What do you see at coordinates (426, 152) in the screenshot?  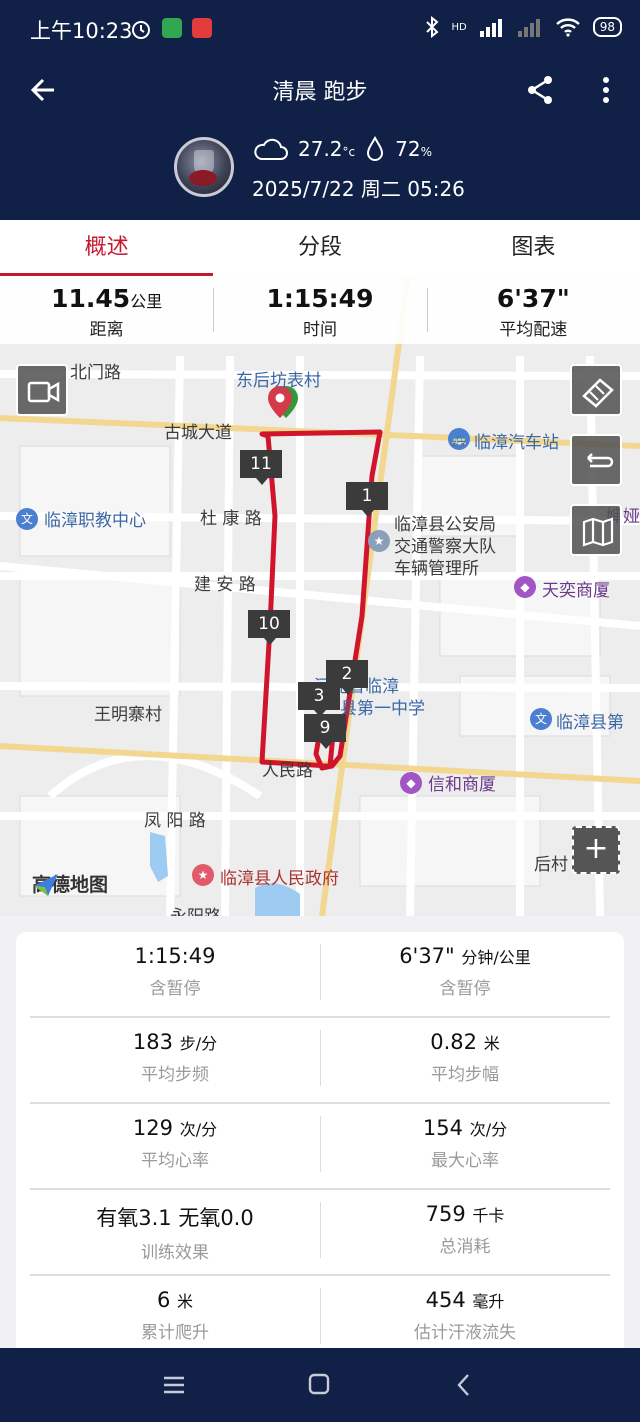 I see `humidity-unit: %` at bounding box center [426, 152].